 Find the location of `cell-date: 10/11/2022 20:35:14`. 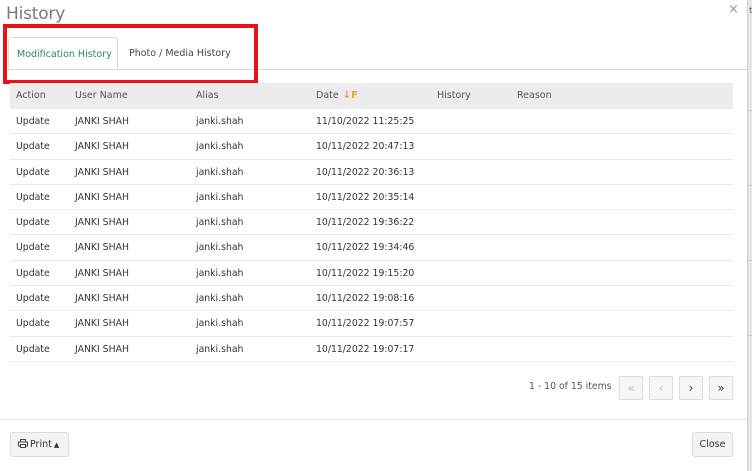

cell-date: 10/11/2022 20:35:14 is located at coordinates (365, 197).